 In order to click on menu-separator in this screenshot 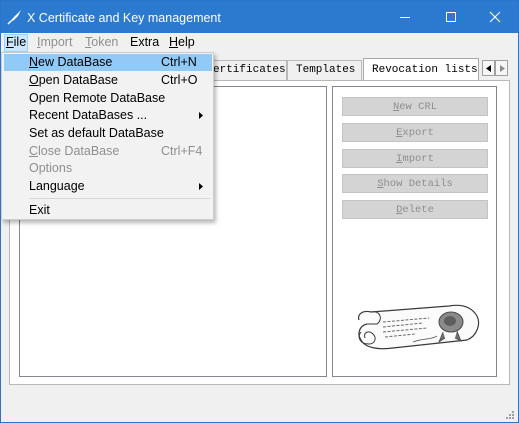, I will do `click(119, 198)`.